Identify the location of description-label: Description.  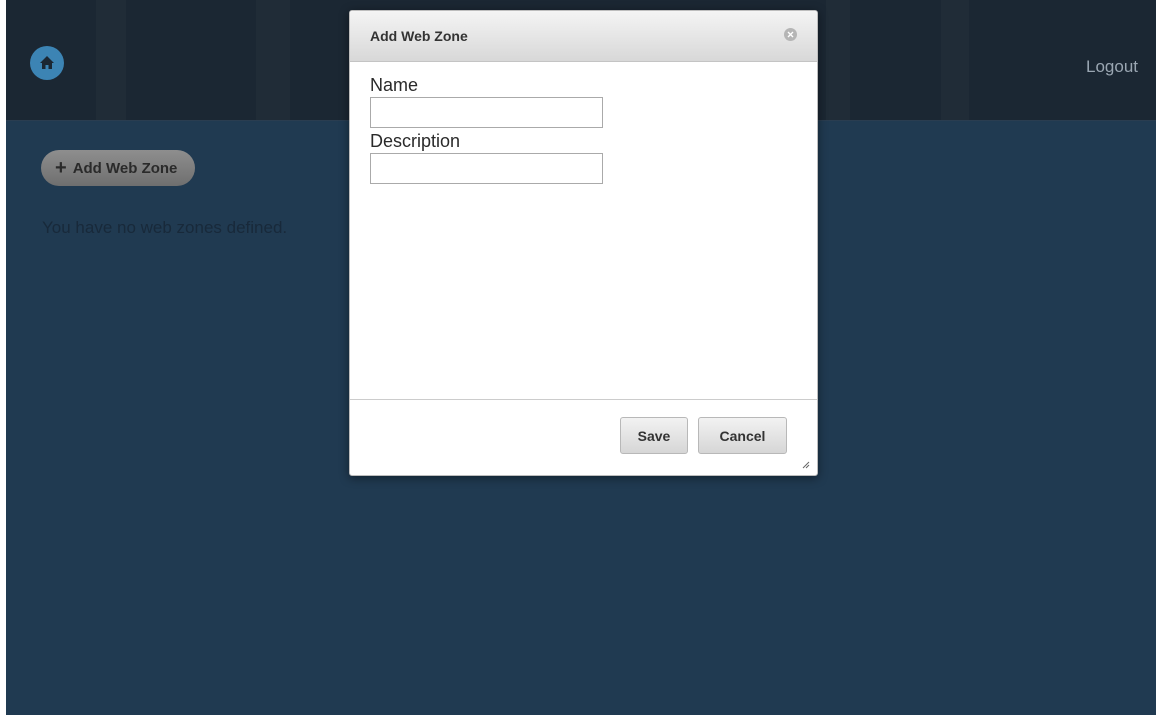
(415, 141).